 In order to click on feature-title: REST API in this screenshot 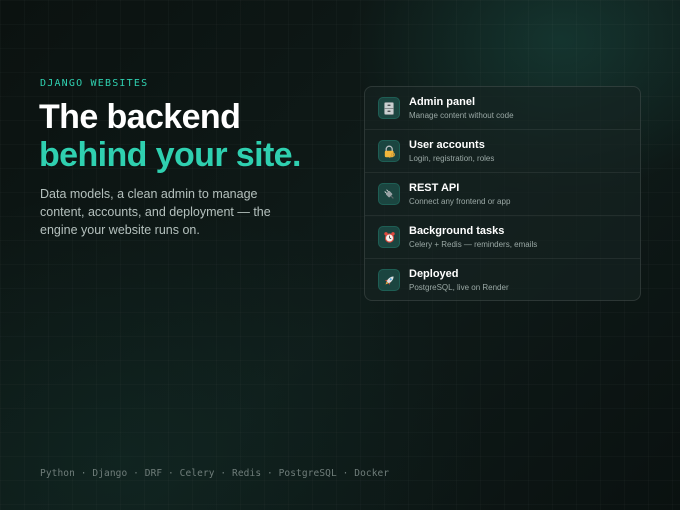, I will do `click(434, 188)`.